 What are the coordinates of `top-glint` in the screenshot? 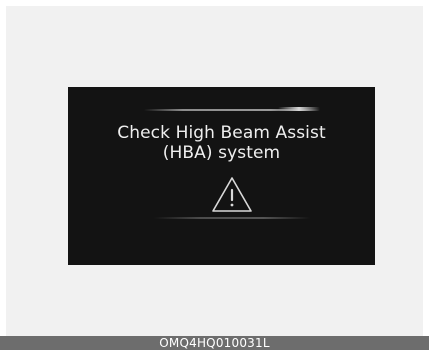 It's located at (299, 109).